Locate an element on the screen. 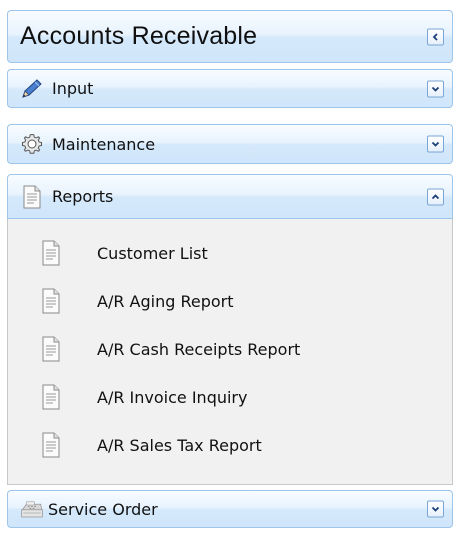 Image resolution: width=461 pixels, height=534 pixels. section-reports-label: Reports is located at coordinates (83, 196).